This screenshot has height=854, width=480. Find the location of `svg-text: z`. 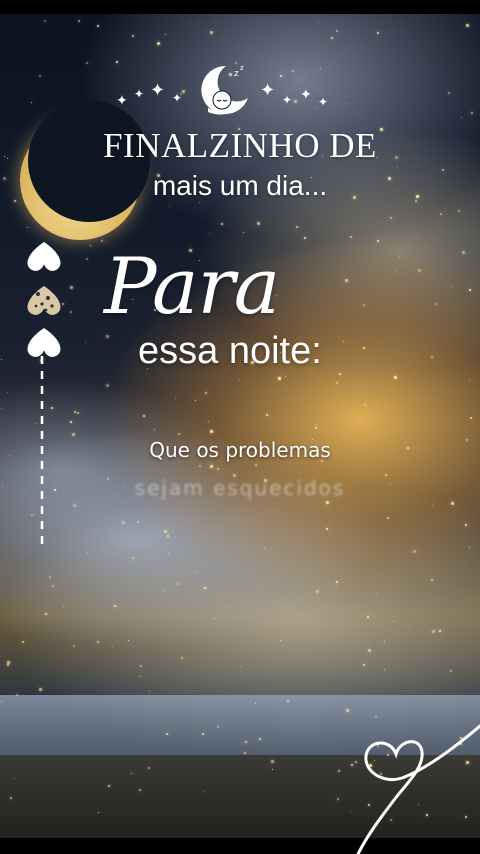

svg-text: z is located at coordinates (236, 74).